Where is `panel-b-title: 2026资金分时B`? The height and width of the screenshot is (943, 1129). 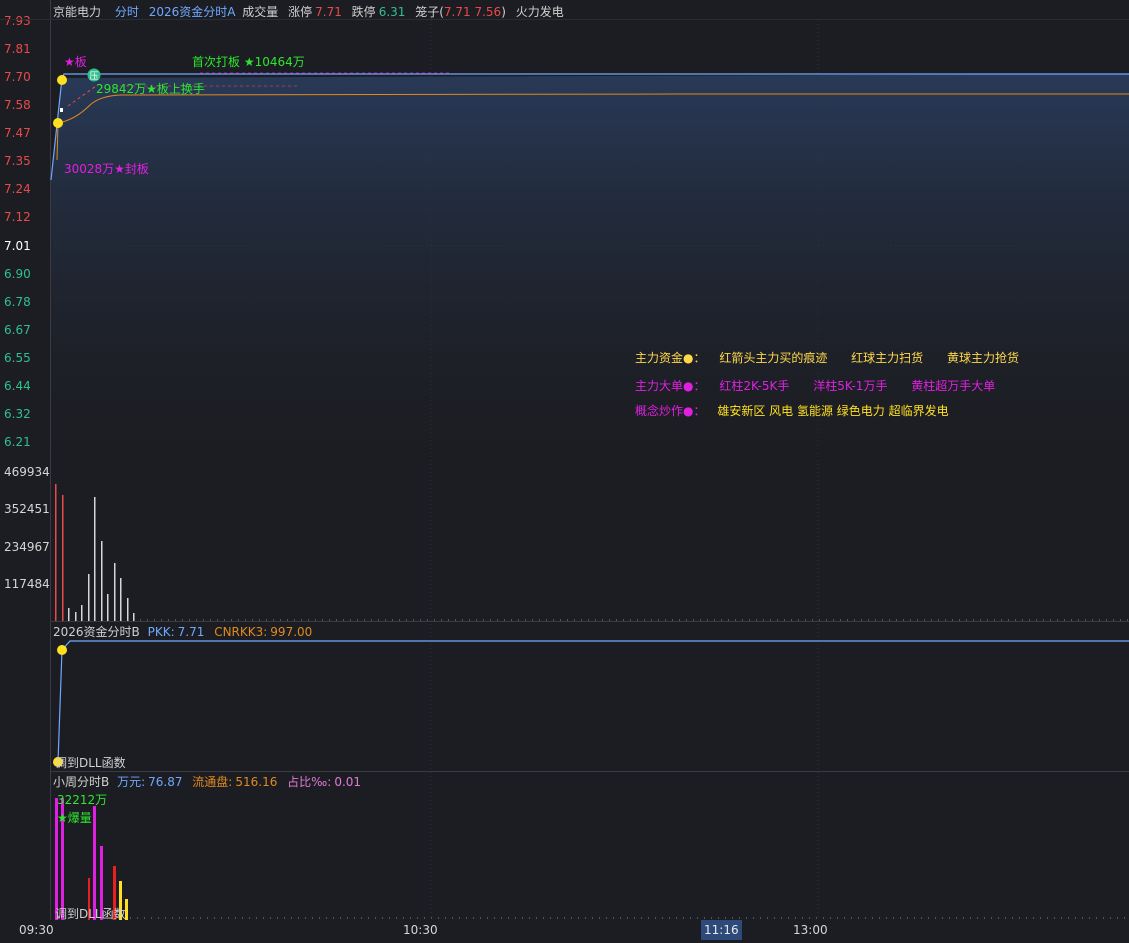
panel-b-title: 2026资金分时B is located at coordinates (96, 632).